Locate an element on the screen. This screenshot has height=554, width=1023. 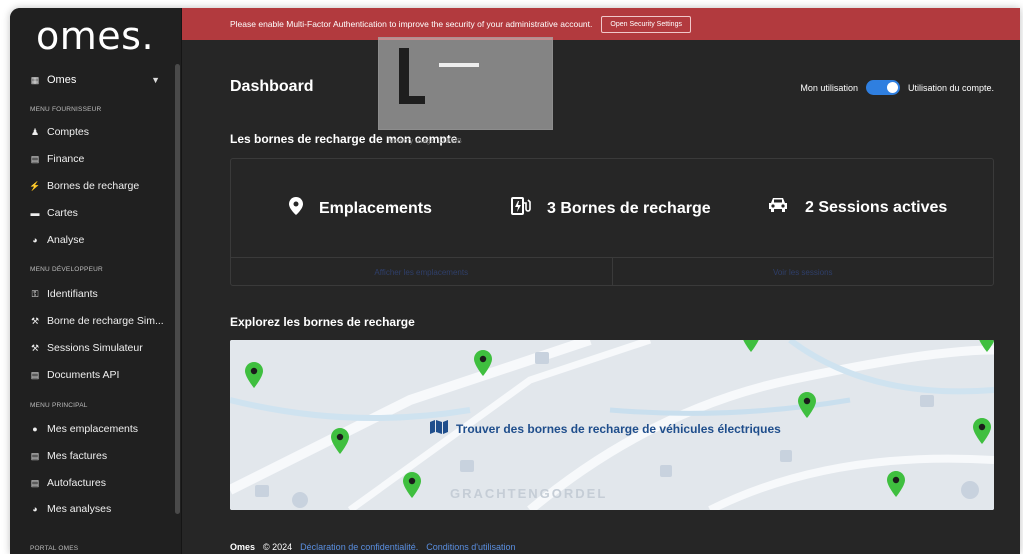
sidebar-item-finance: ▤ Finance is located at coordinates (57, 159).